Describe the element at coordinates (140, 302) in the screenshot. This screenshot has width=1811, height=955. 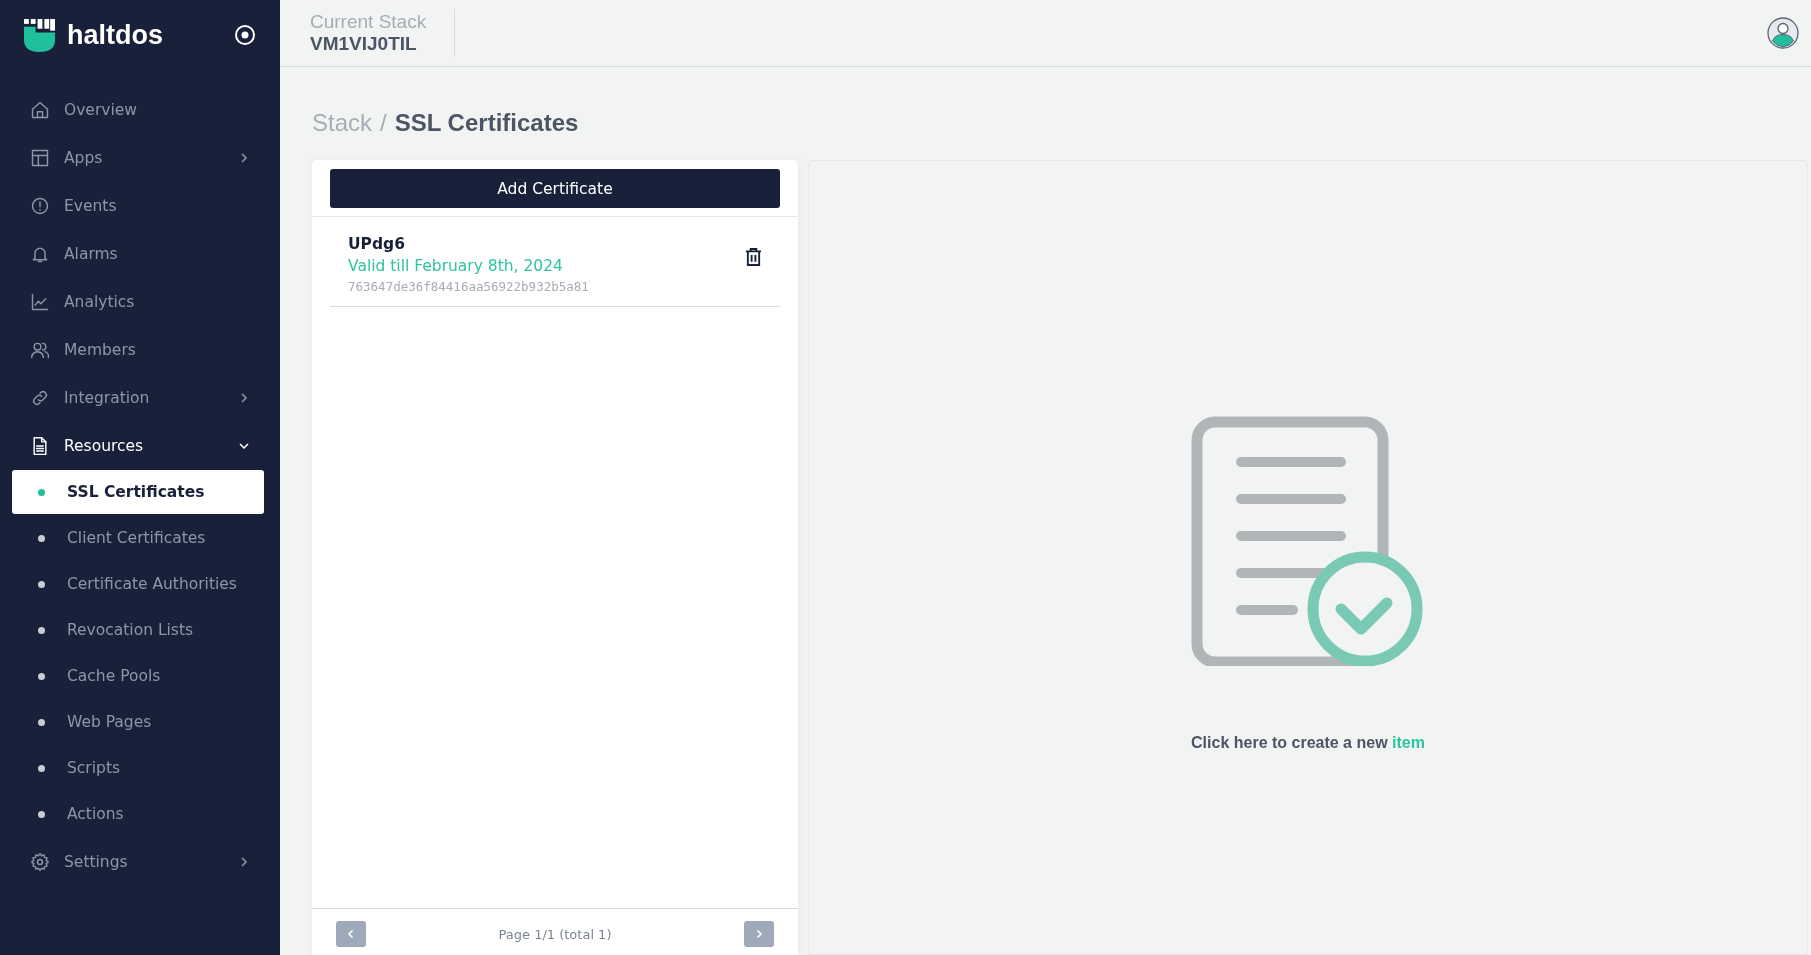
I see `nav-item: Analytics` at that location.